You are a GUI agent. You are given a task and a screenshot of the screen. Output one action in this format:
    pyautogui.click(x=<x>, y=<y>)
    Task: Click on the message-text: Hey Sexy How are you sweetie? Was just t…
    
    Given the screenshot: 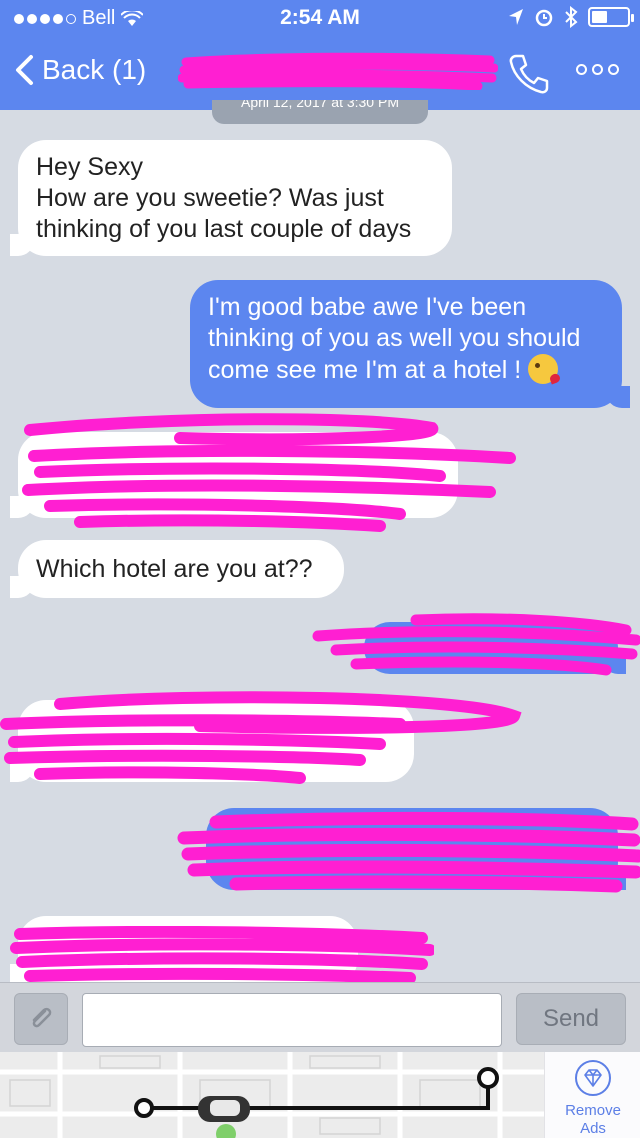 What is the action you would take?
    pyautogui.click(x=224, y=198)
    